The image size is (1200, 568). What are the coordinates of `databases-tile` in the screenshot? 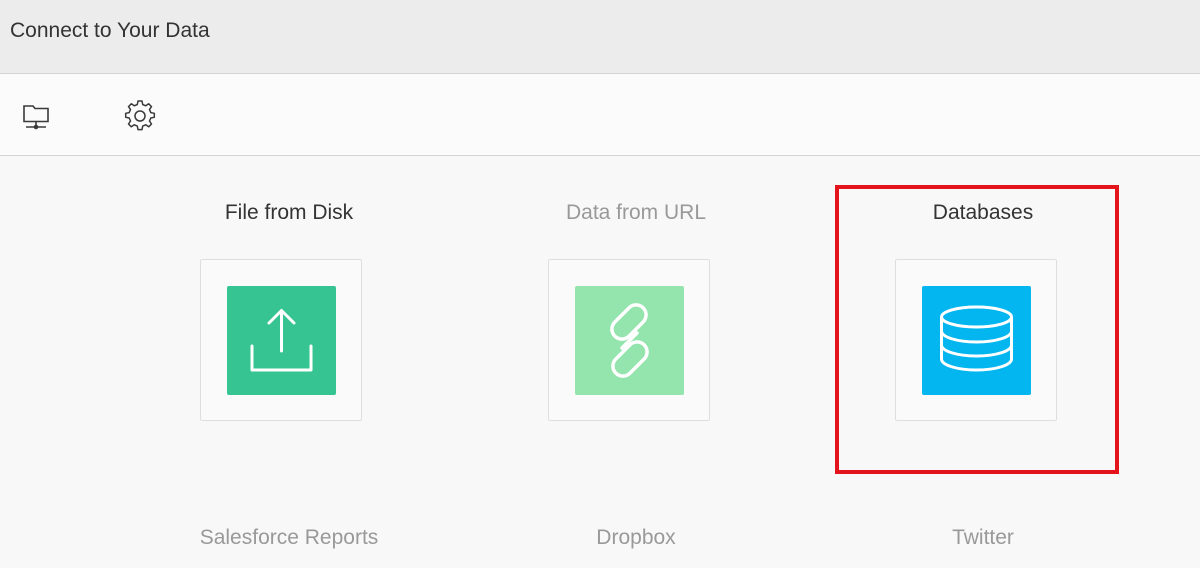 It's located at (976, 340).